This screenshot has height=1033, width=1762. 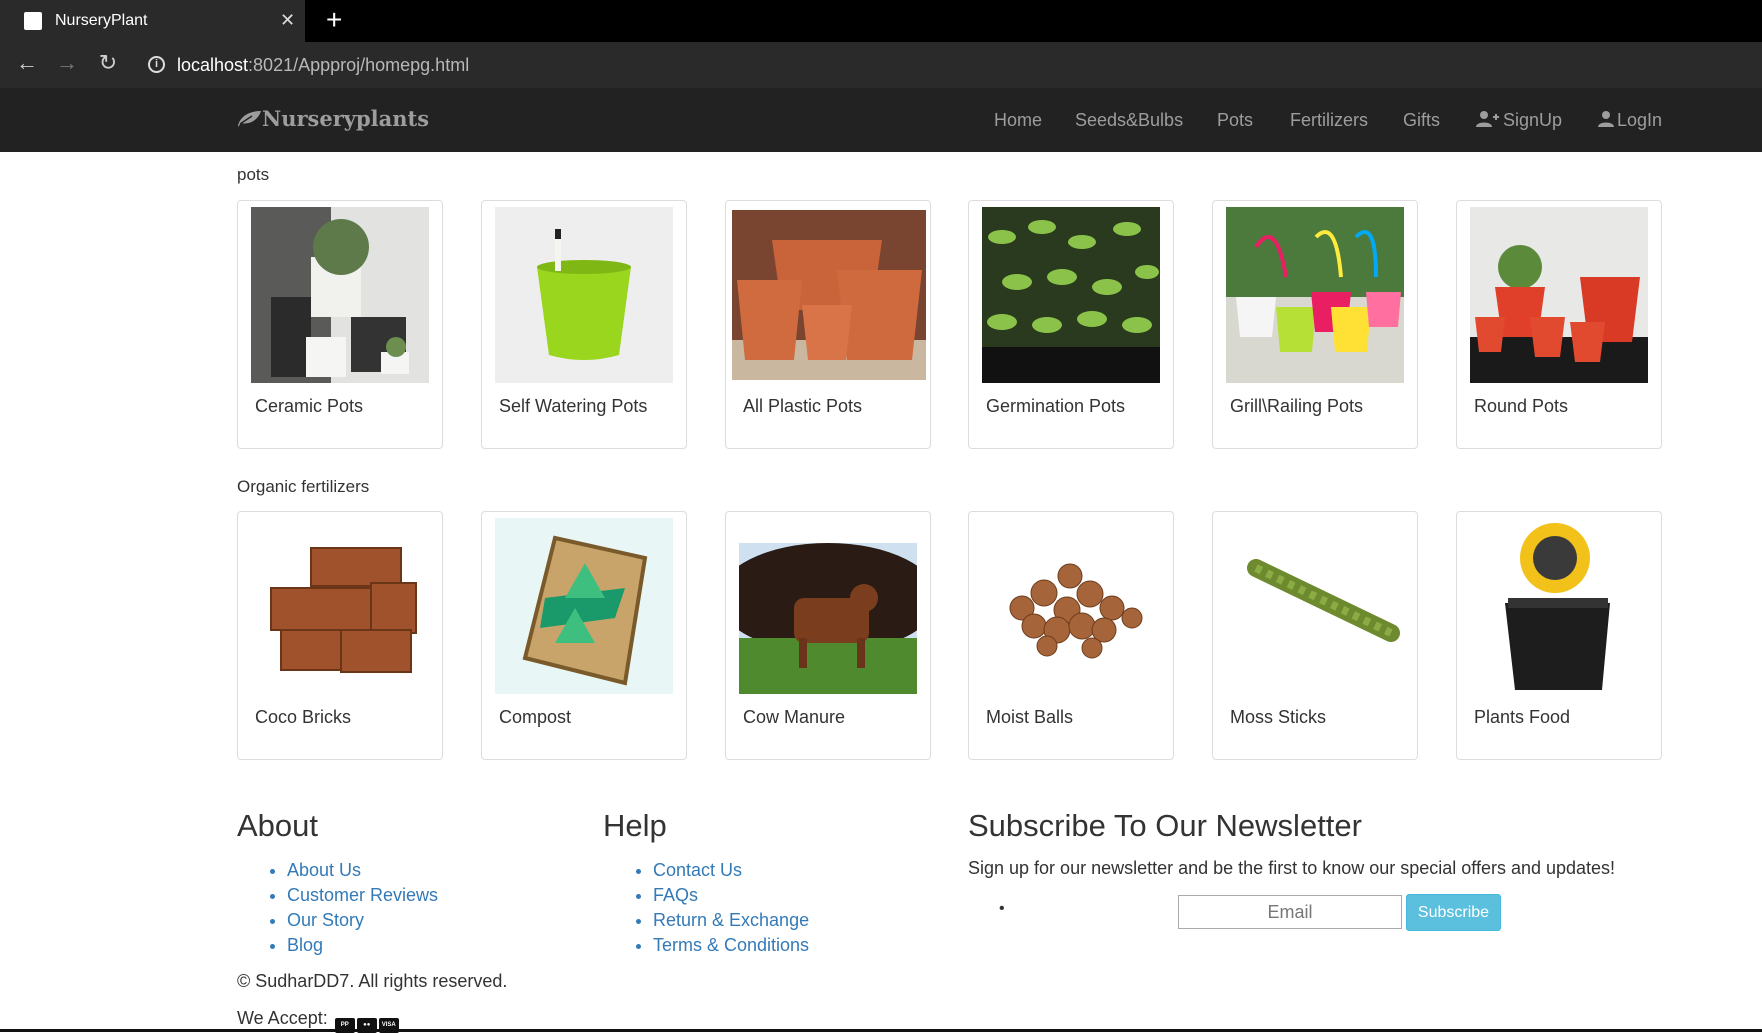 I want to click on product-card-ceramic-pots: Ceramic Pots, so click(x=340, y=324).